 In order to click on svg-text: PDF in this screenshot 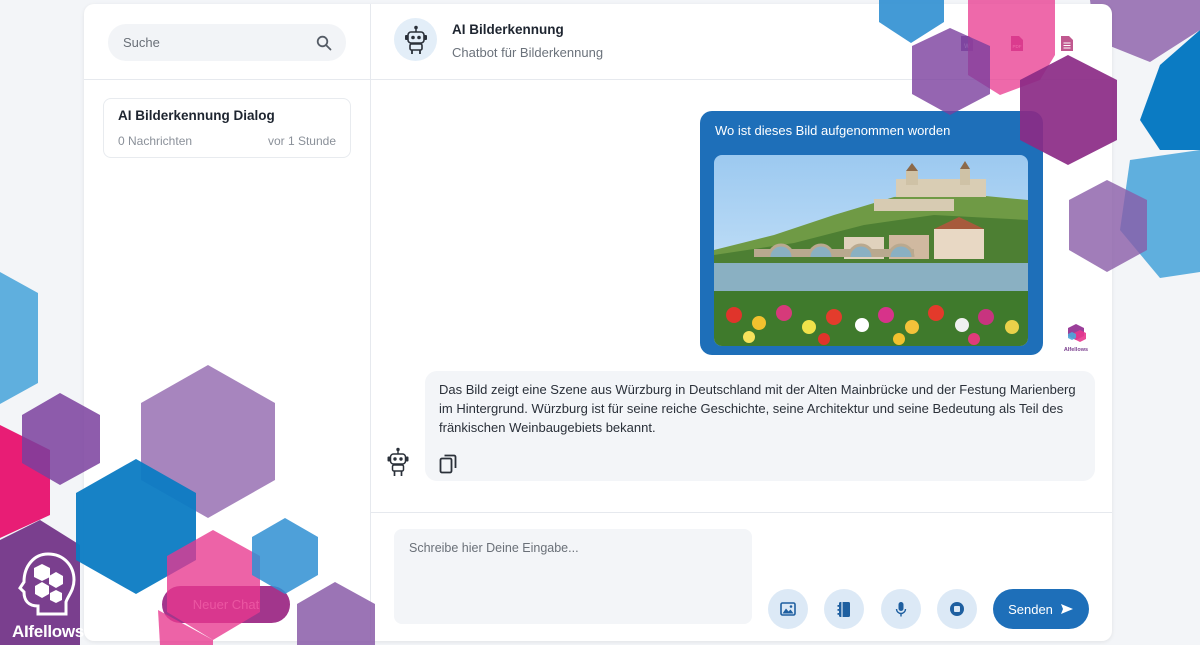, I will do `click(1017, 46)`.